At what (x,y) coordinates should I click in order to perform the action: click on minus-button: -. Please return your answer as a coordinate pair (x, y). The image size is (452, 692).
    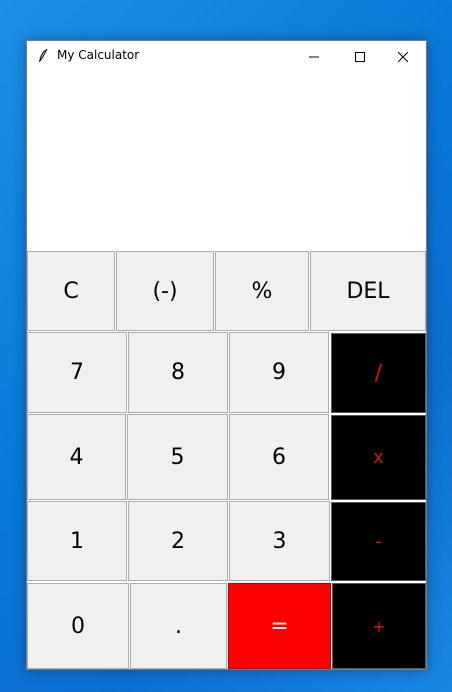
    Looking at the image, I should click on (378, 541).